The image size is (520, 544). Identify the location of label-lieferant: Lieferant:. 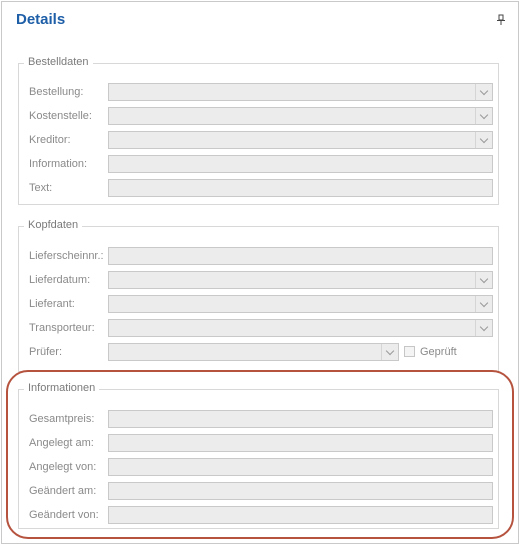
(52, 304).